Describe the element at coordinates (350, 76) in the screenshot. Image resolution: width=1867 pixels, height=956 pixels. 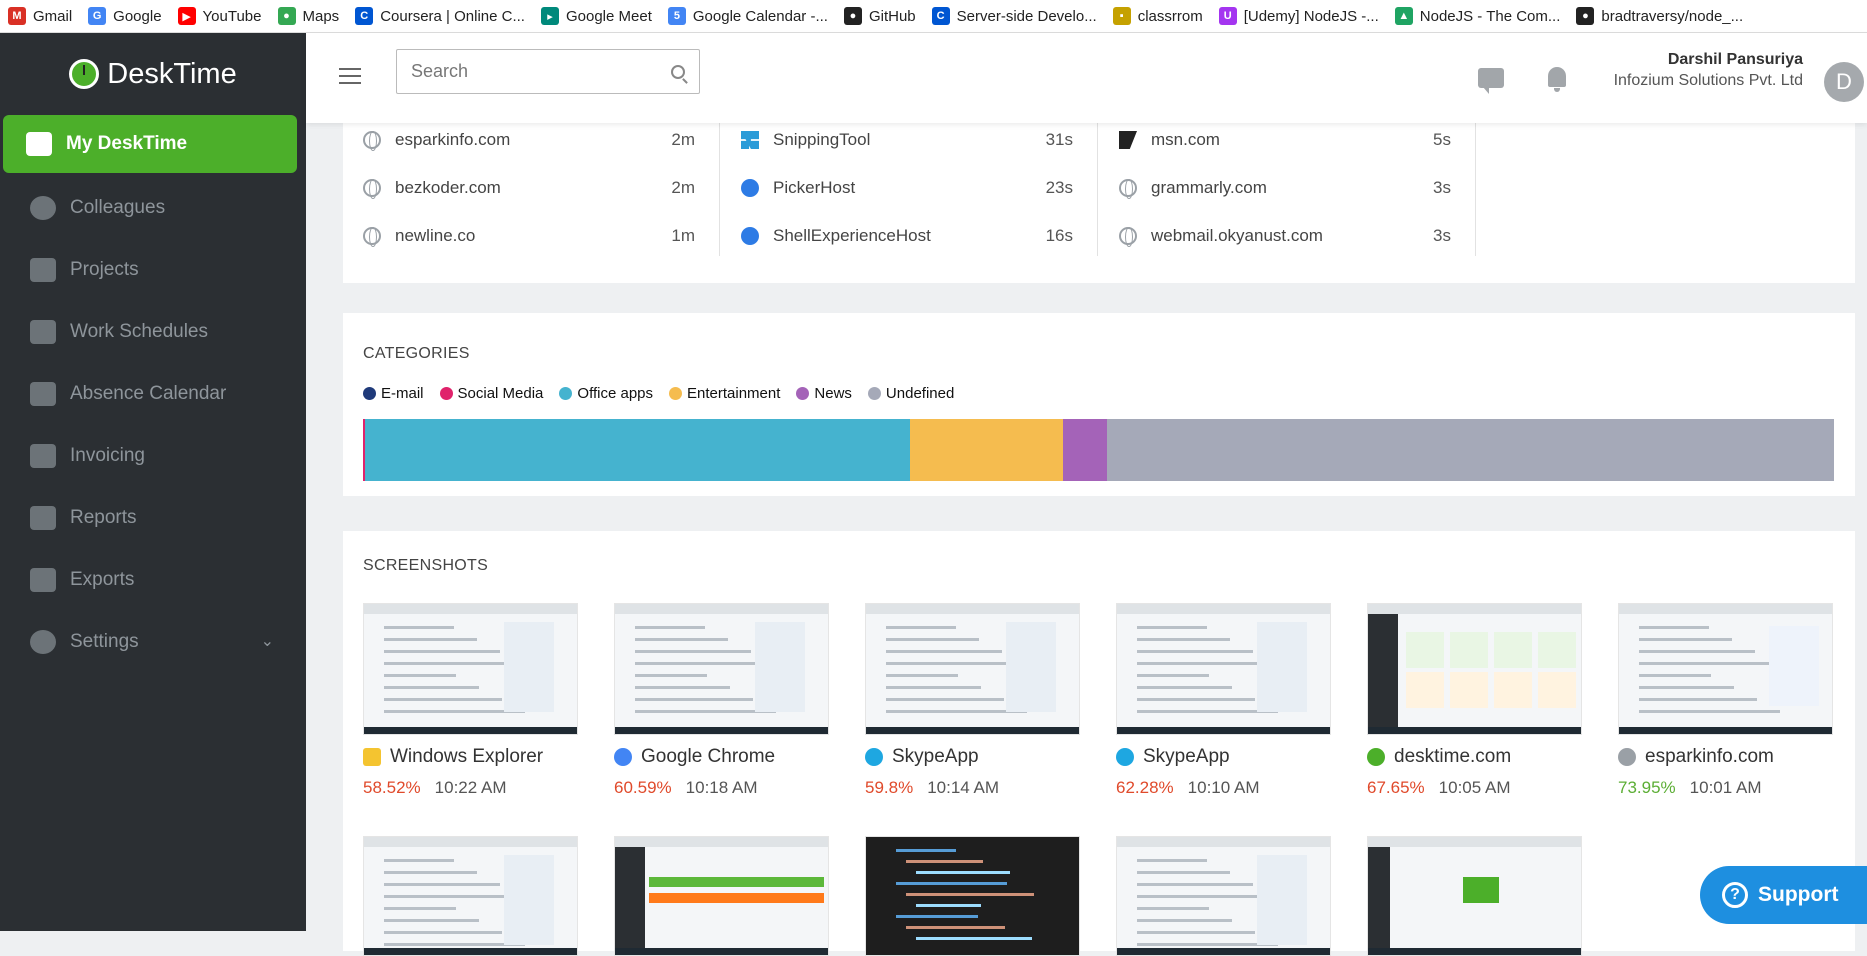
I see `hamburger-menu-icon` at that location.